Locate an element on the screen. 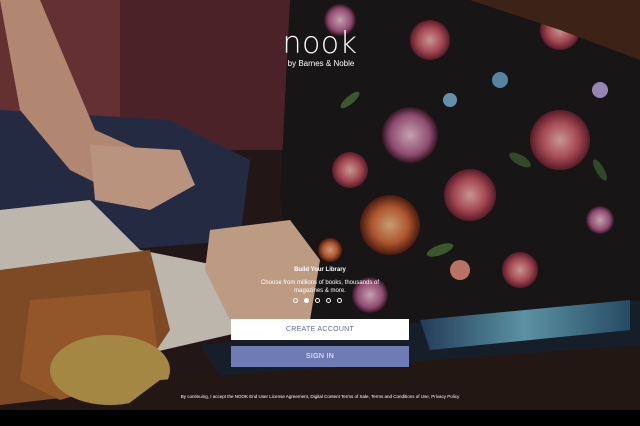 The height and width of the screenshot is (426, 640). nook-logo: nook by Barnes & Noble is located at coordinates (320, 48).